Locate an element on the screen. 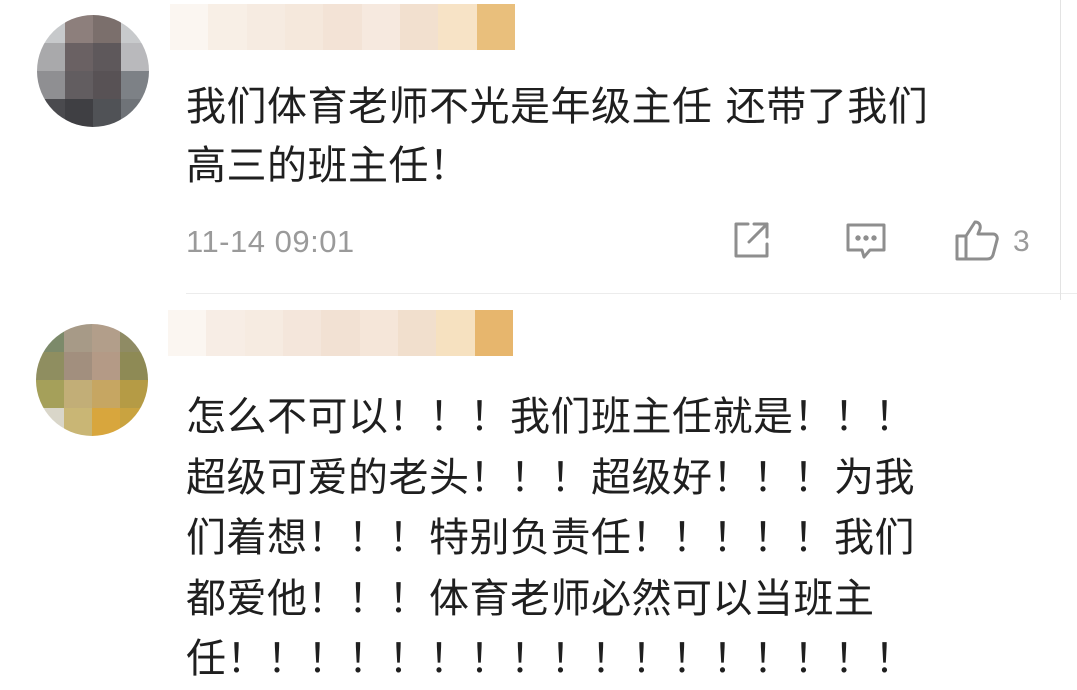  comment-line: 都爱他！！！体育老师必然可以当班主 is located at coordinates (530, 598).